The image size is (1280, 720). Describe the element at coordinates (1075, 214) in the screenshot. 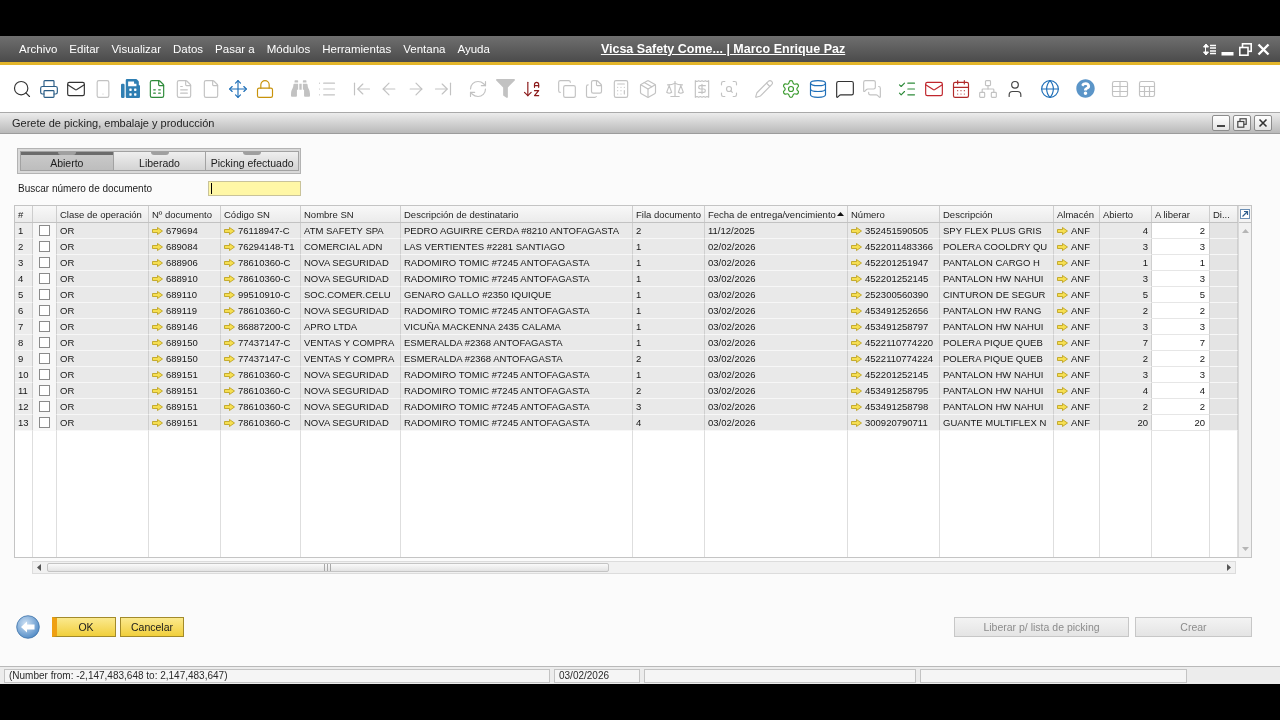

I see `column-header: Almacén` at that location.